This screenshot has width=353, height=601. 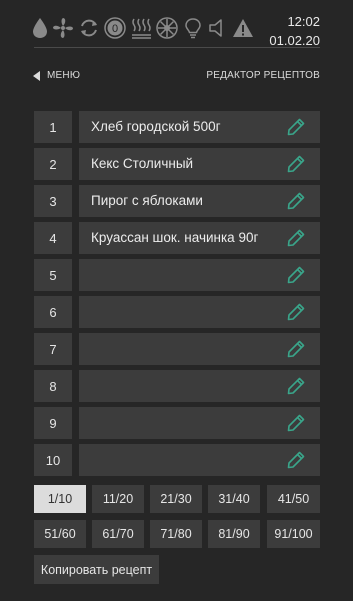 What do you see at coordinates (234, 499) in the screenshot?
I see `page-button-31-40: 31/40` at bounding box center [234, 499].